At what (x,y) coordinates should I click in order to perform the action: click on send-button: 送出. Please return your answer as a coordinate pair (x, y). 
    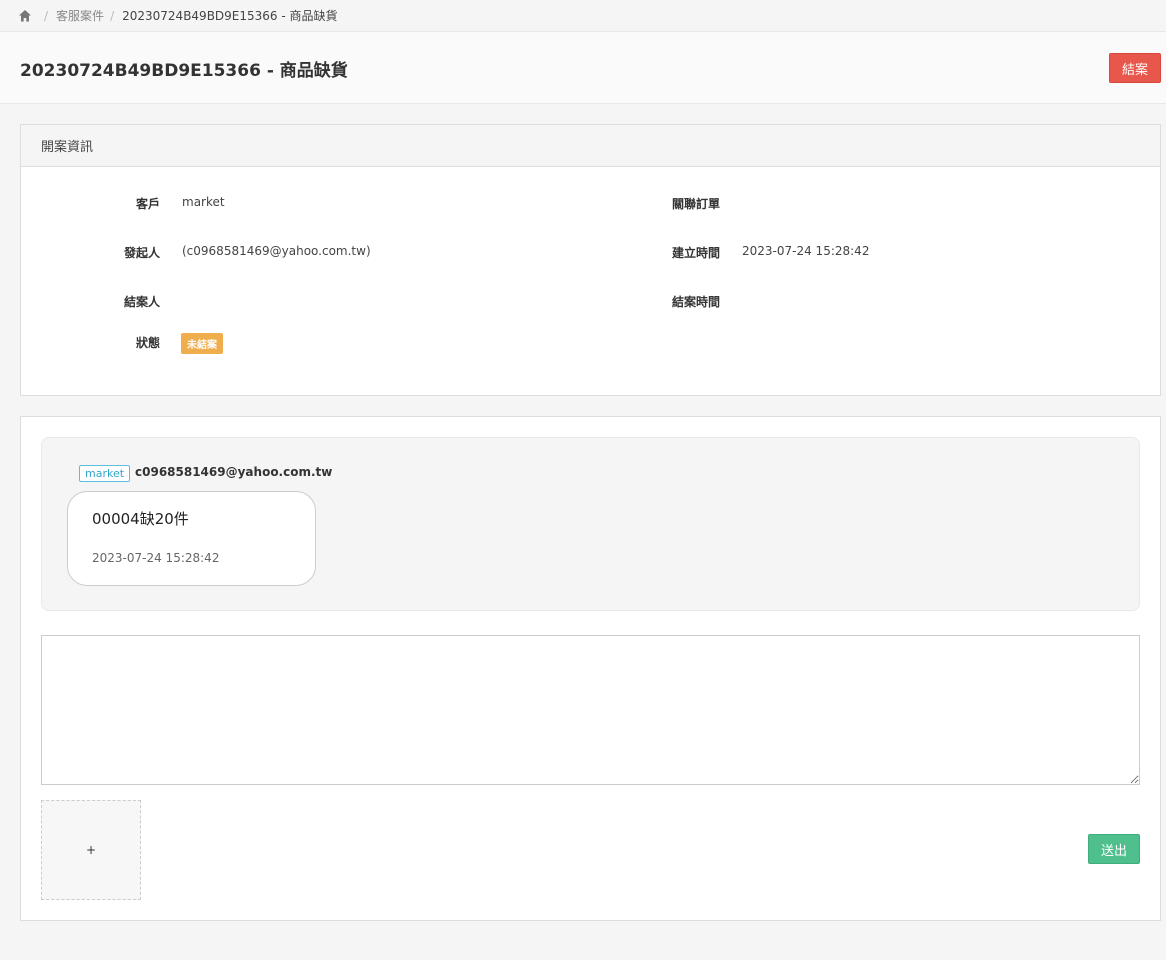
    Looking at the image, I should click on (1114, 849).